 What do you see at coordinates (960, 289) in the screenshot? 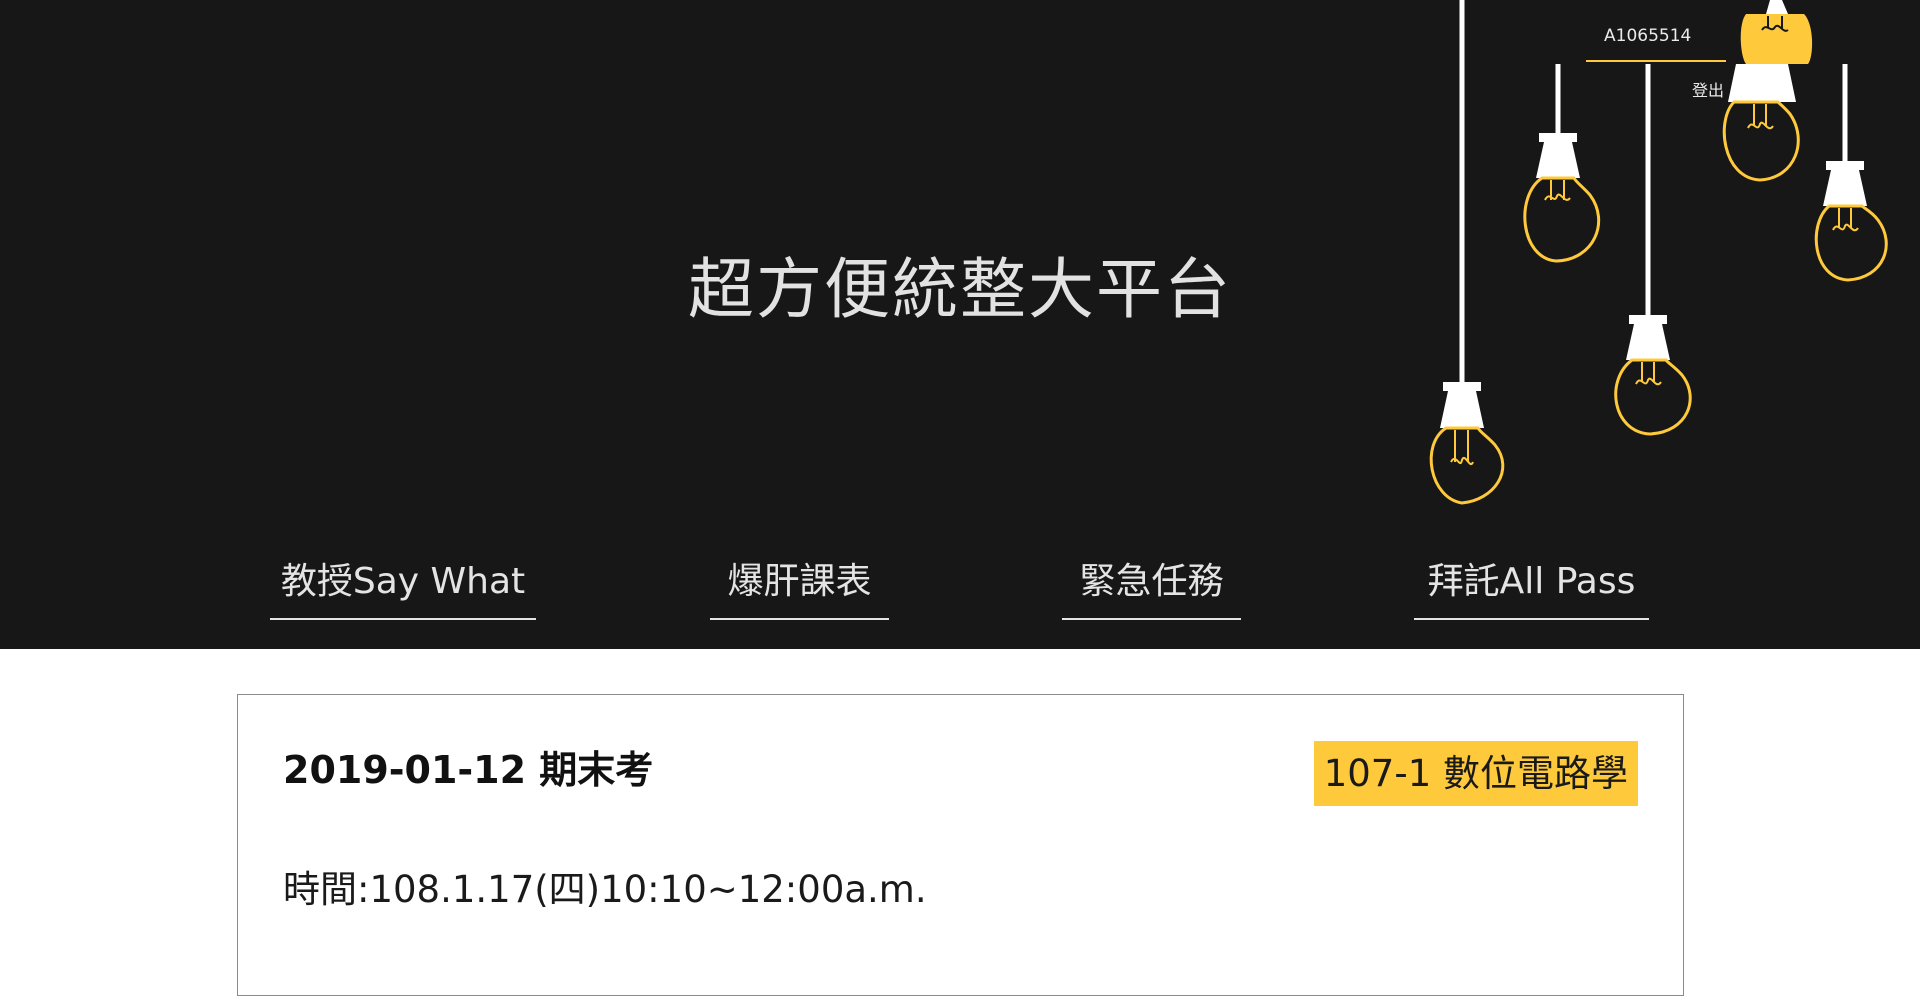
I see `site-title: 超方便統整大平台` at bounding box center [960, 289].